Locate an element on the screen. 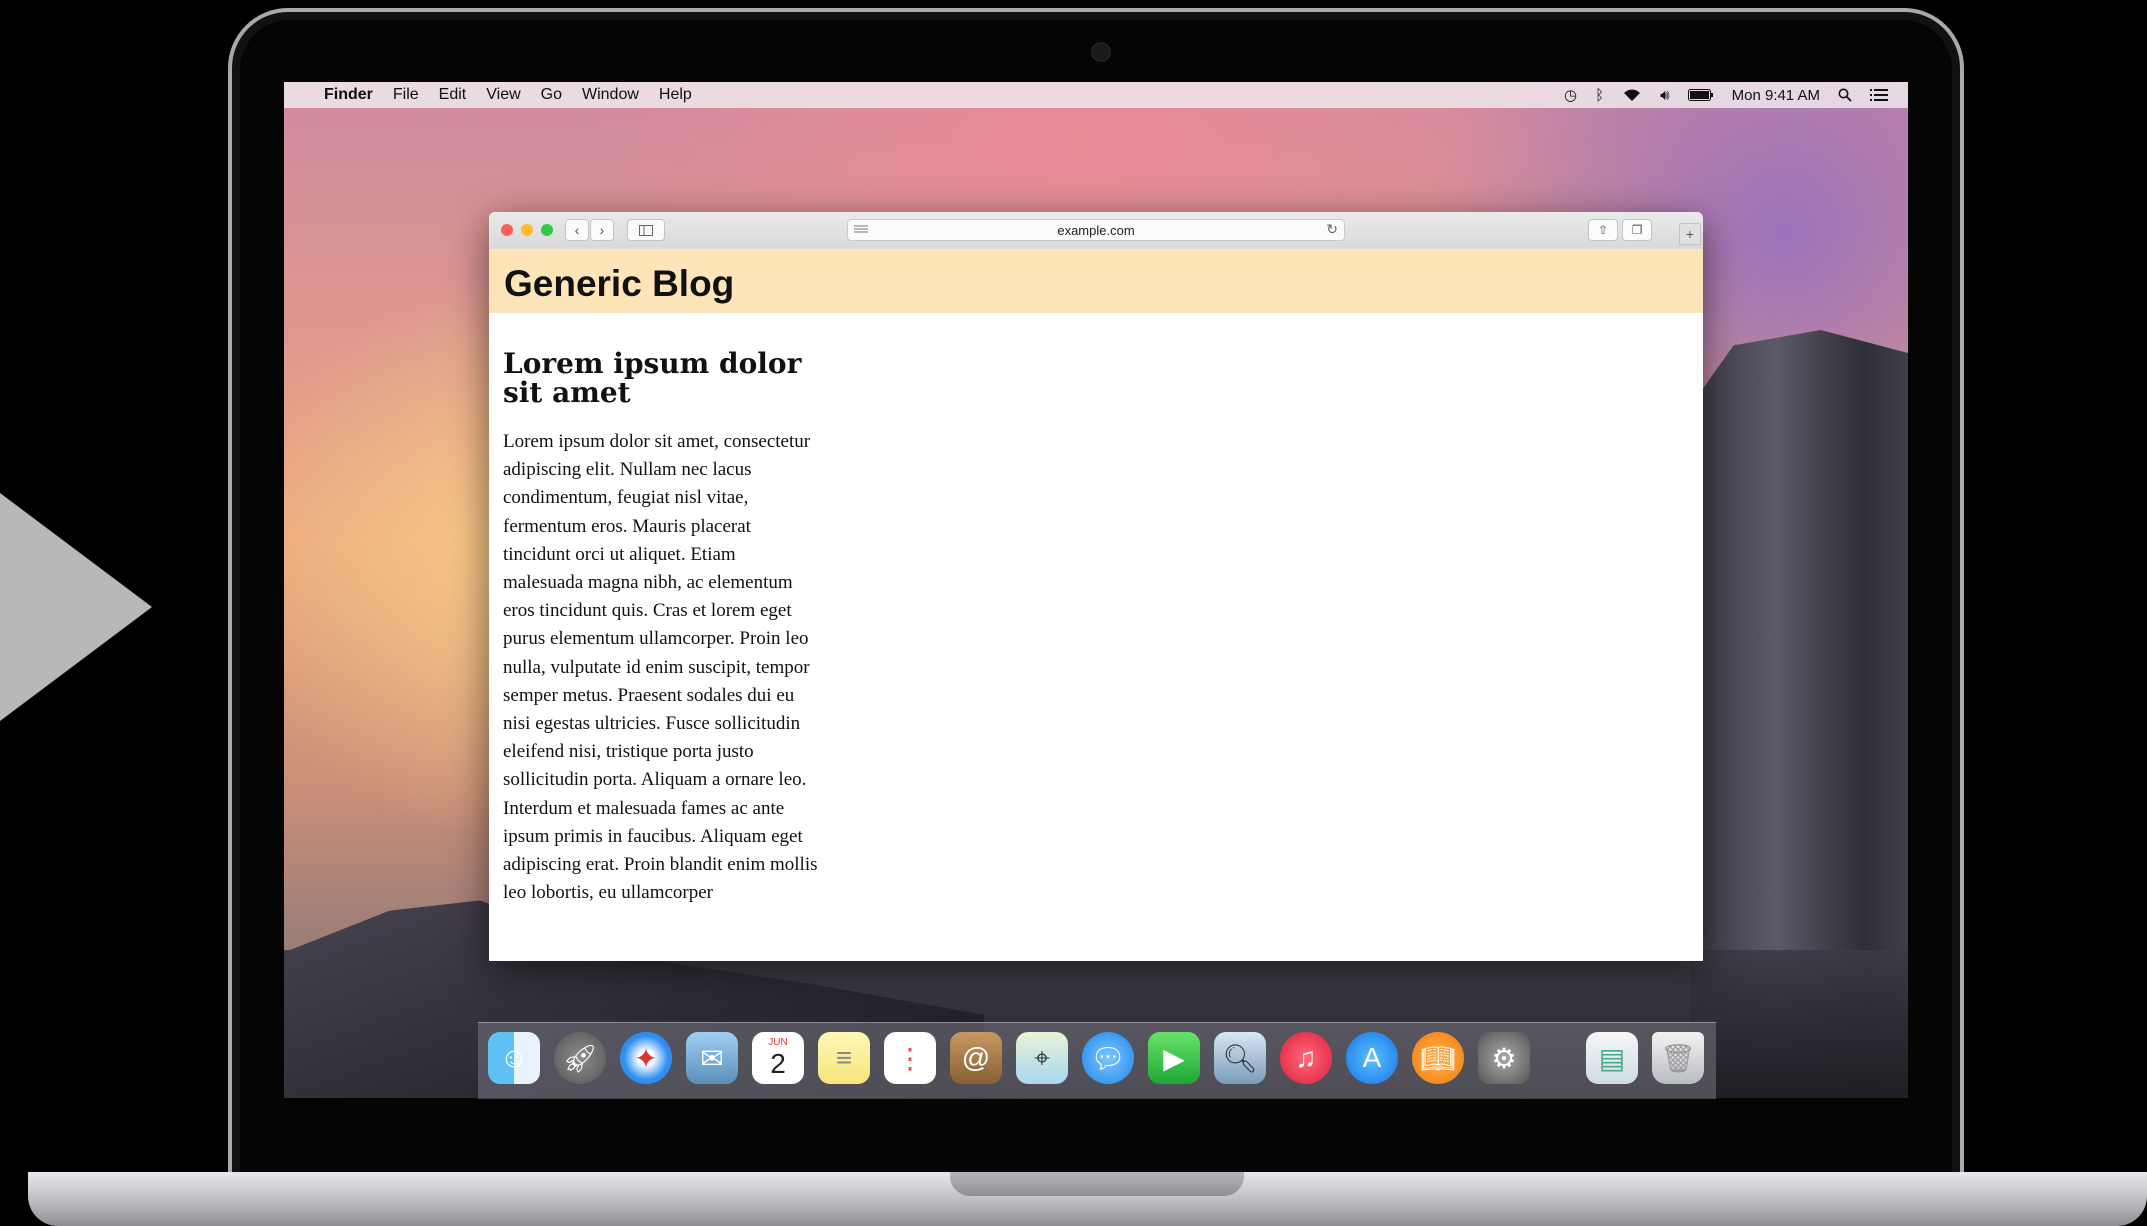 This screenshot has height=1226, width=2147. bluetooth-icon: ᛒ is located at coordinates (1599, 95).